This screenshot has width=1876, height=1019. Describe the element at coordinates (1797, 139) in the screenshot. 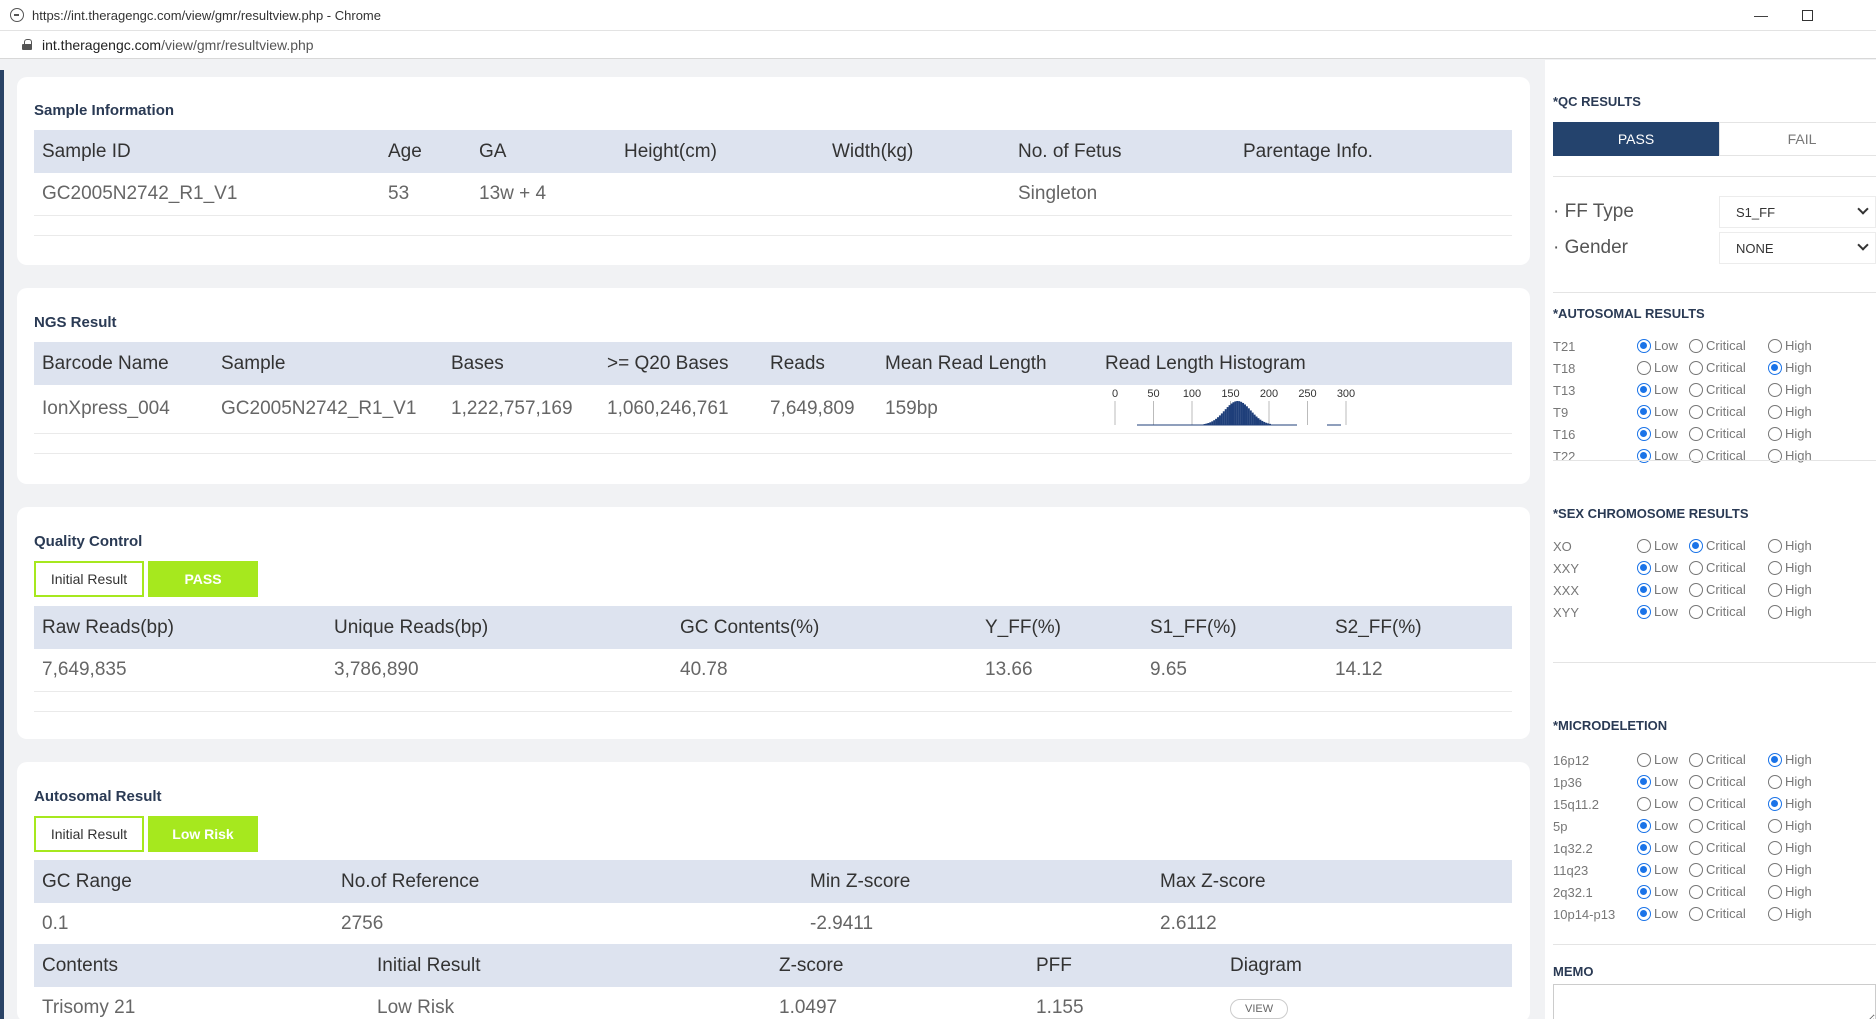

I see `qc-fail-button: FAIL` at that location.